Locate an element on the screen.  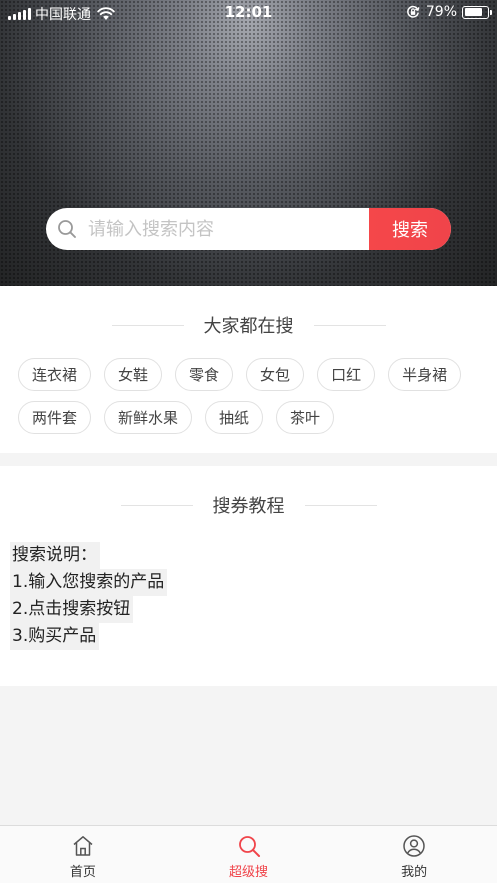
bottom-nav: 首页 超级搜 我的 is located at coordinates (248, 854).